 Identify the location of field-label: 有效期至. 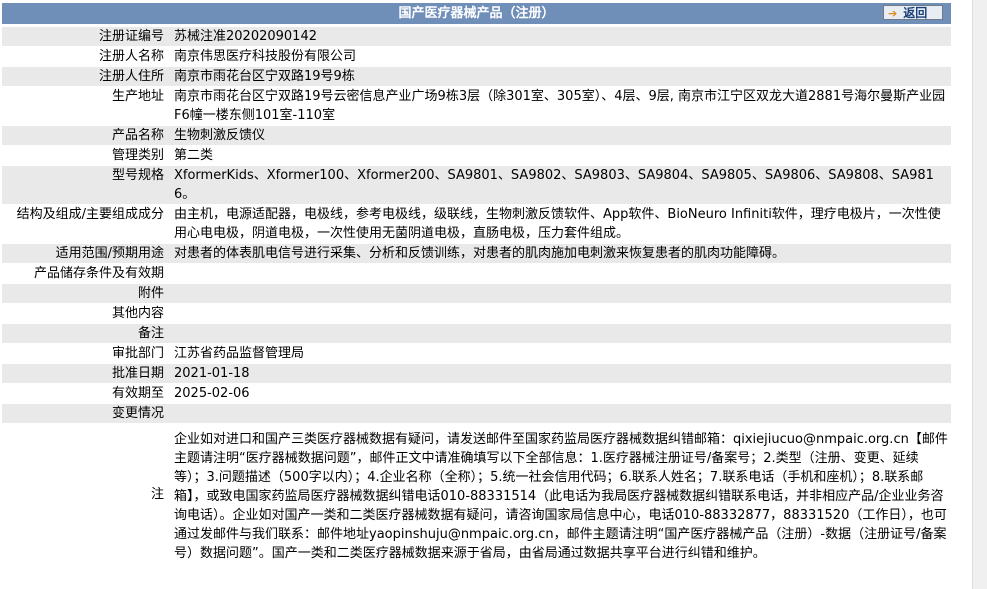
(85, 393).